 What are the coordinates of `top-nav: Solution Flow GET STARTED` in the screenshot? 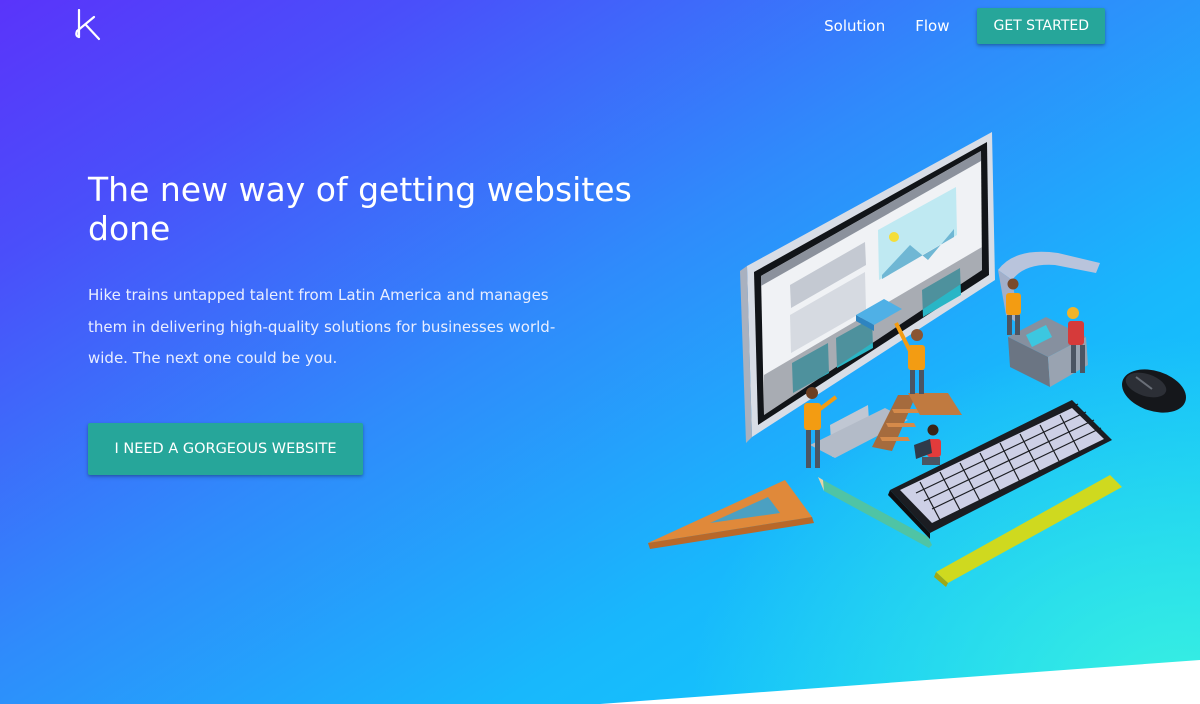 It's located at (964, 26).